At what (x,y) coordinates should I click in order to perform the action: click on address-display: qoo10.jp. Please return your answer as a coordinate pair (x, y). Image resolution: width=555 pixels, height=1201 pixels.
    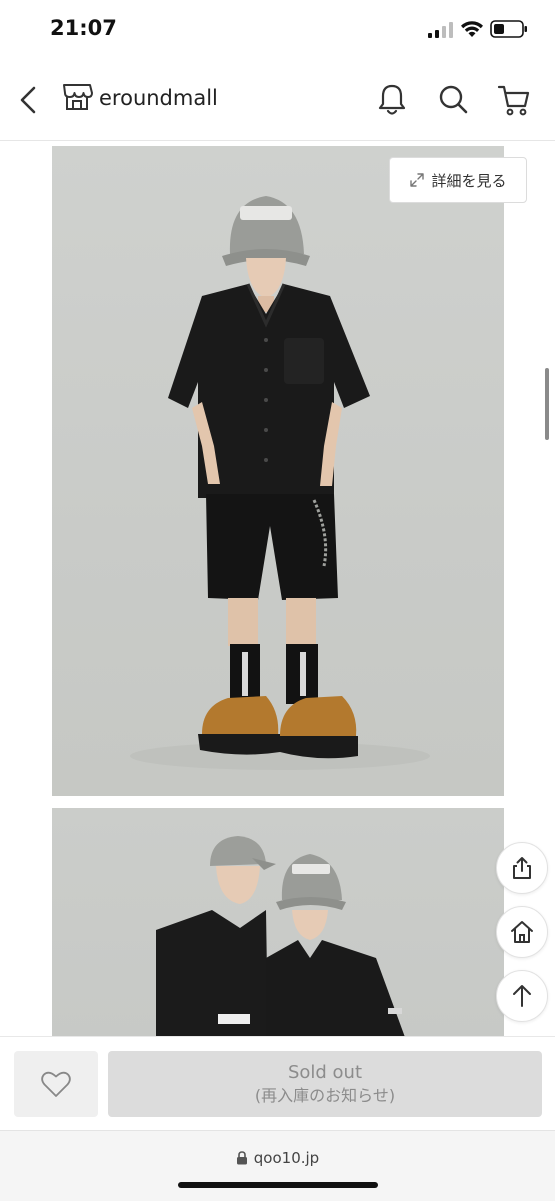
    Looking at the image, I should click on (277, 1158).